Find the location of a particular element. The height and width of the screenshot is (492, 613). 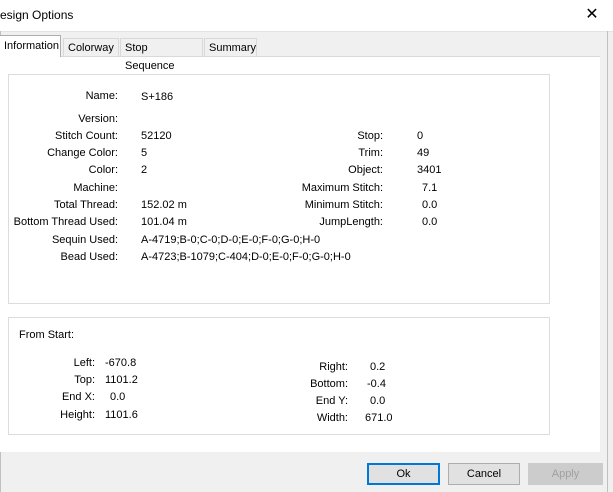

right-label: Right: is located at coordinates (333, 367).